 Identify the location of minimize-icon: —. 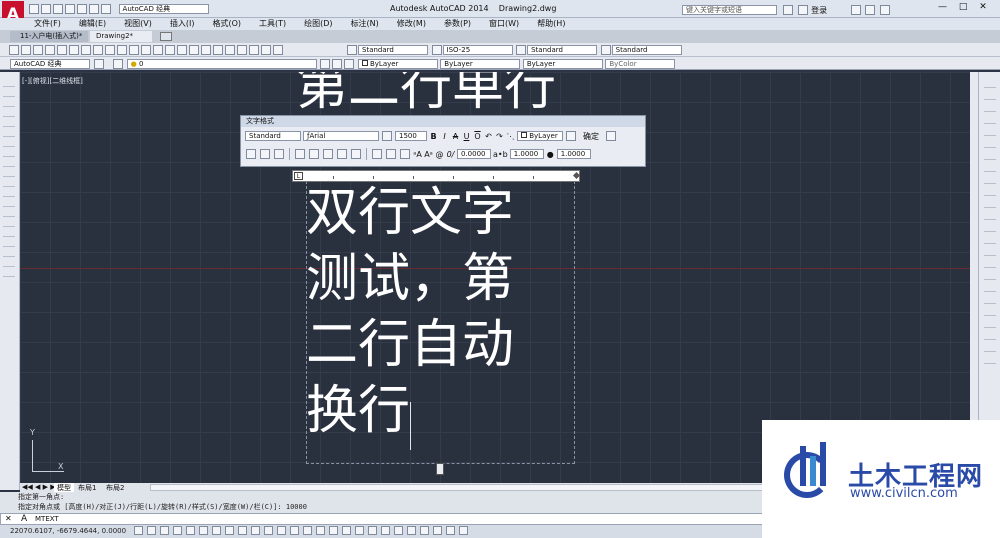
(942, 7).